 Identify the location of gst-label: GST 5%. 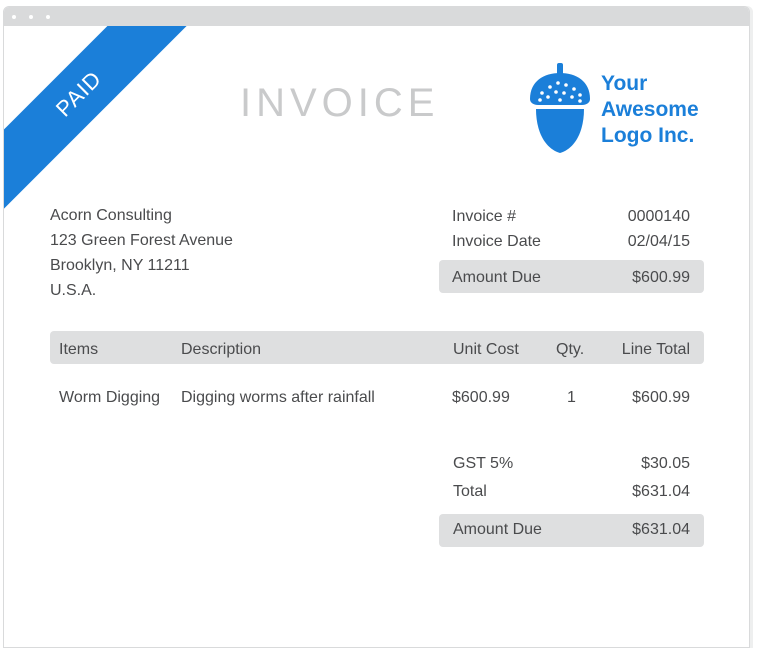
(483, 463).